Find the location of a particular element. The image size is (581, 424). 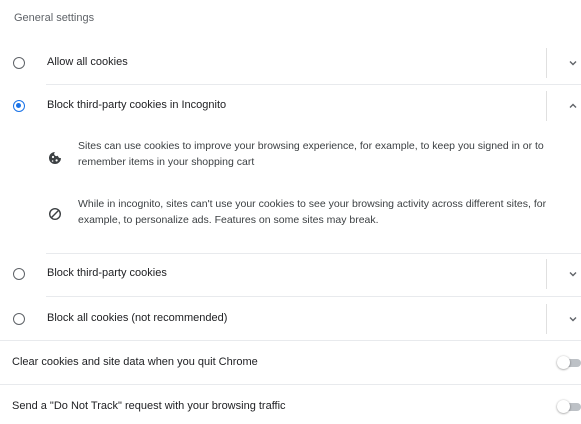

cookie-option-allow-all: Allow all cookies is located at coordinates (290, 63).